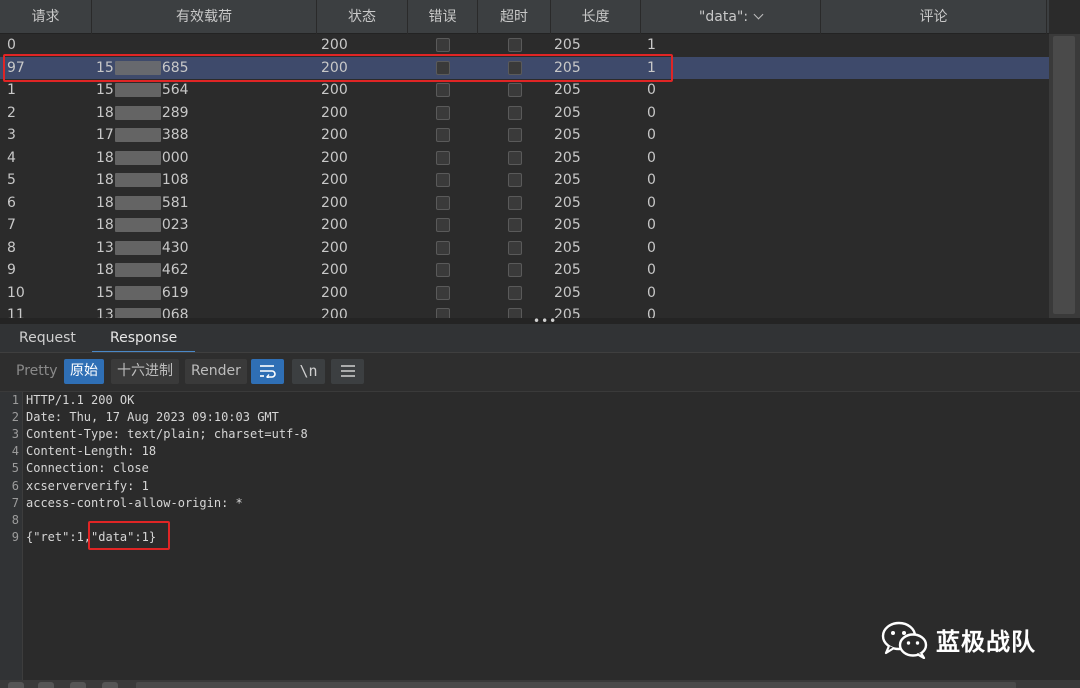 The height and width of the screenshot is (688, 1080). What do you see at coordinates (204, 113) in the screenshot?
I see `cell-payload: 18 289` at bounding box center [204, 113].